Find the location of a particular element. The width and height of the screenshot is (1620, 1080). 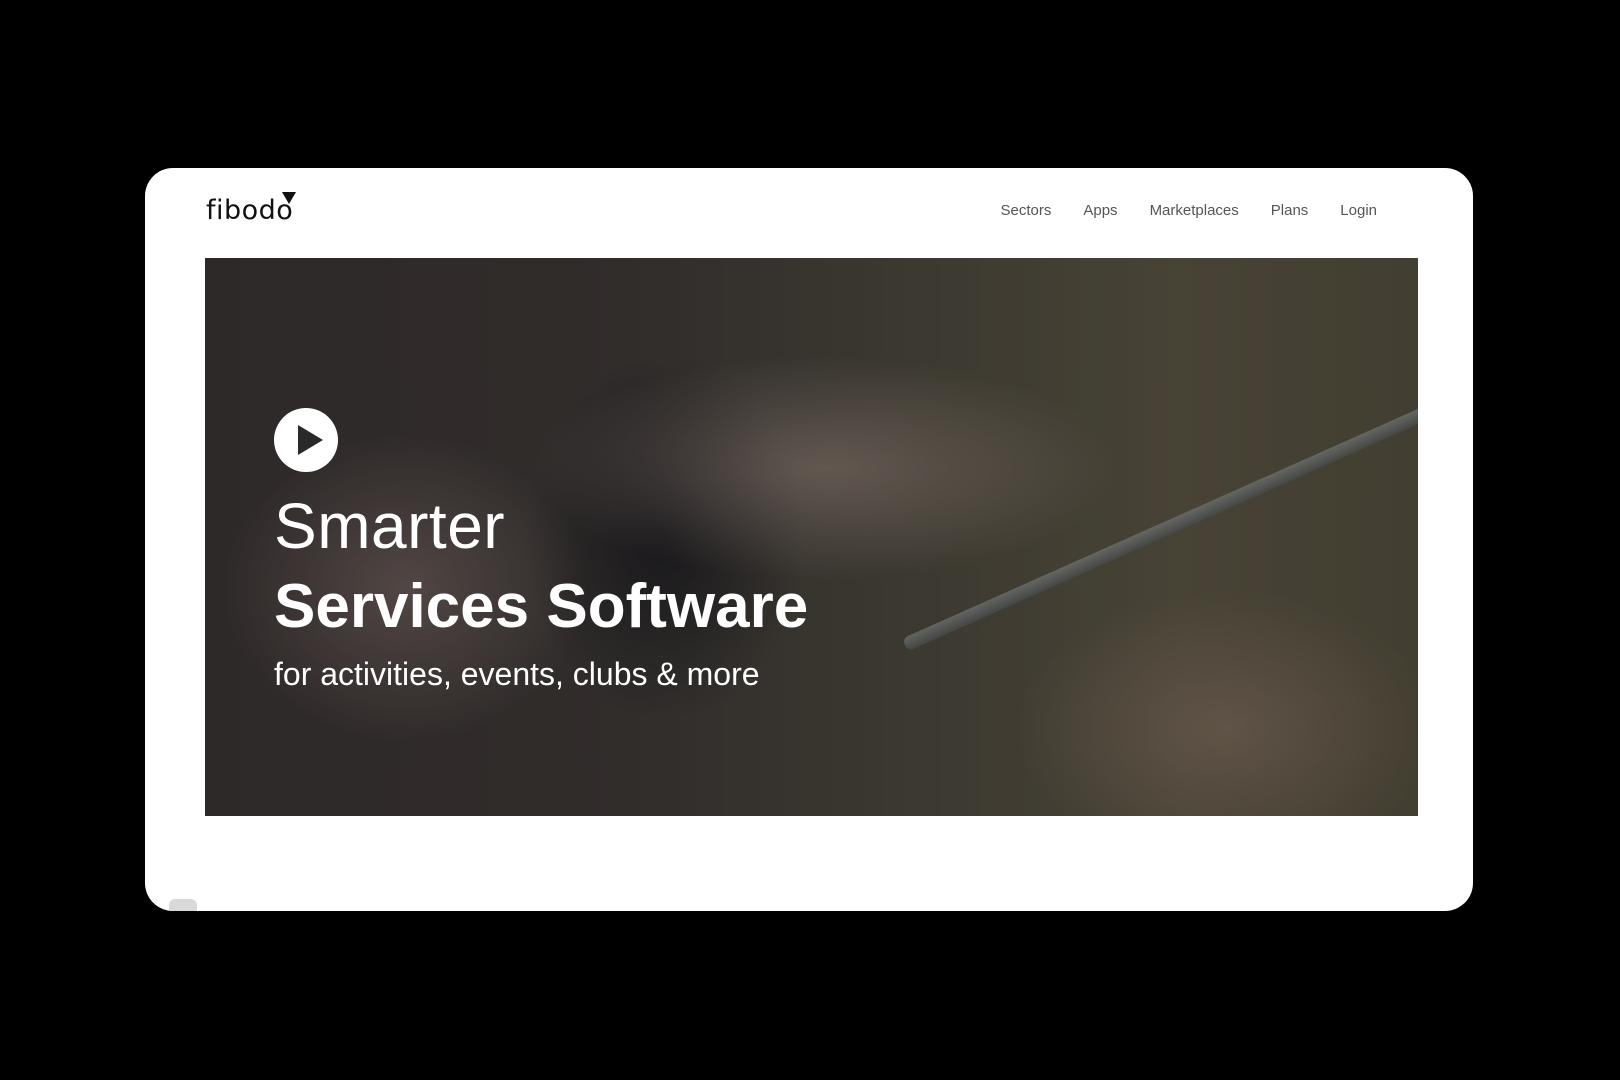

nav-item-sectors: Sectors is located at coordinates (1026, 210).